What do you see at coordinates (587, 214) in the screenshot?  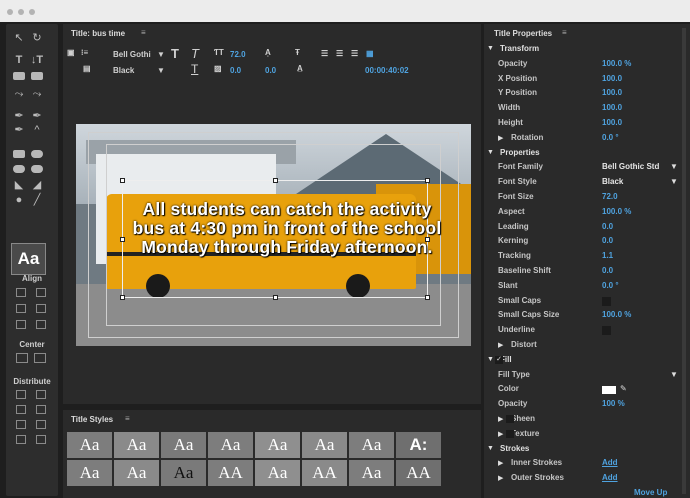 I see `property-row: Aspect 100.0 %` at bounding box center [587, 214].